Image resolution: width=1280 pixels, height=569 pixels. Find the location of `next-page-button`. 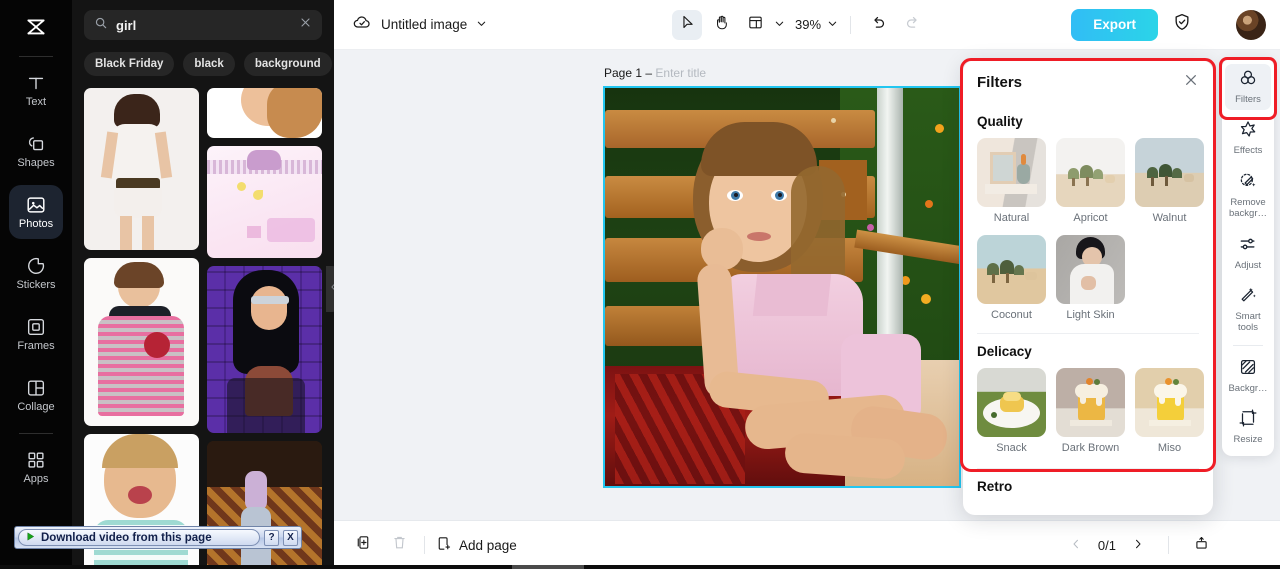

next-page-button is located at coordinates (1138, 545).